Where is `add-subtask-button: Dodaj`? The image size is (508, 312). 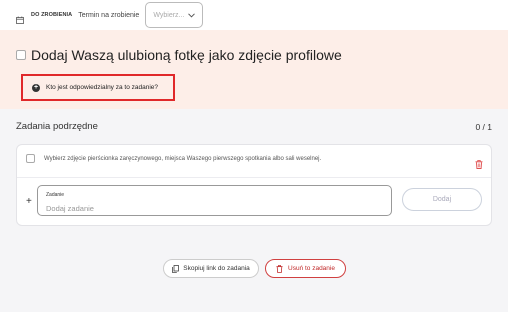 add-subtask-button: Dodaj is located at coordinates (442, 199).